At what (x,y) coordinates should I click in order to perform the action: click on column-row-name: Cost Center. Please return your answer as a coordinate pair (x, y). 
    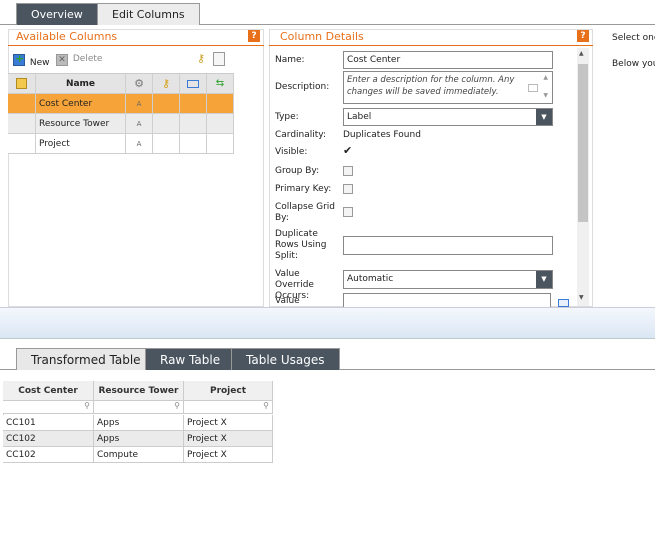
    Looking at the image, I should click on (81, 104).